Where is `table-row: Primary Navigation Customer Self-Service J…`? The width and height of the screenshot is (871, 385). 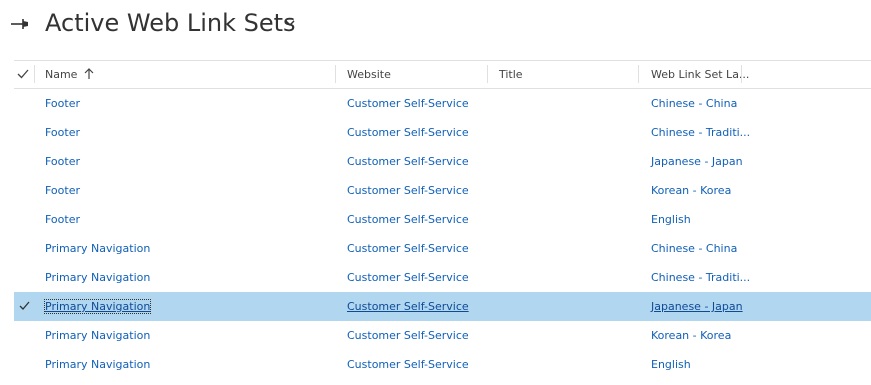 table-row: Primary Navigation Customer Self-Service J… is located at coordinates (442, 306).